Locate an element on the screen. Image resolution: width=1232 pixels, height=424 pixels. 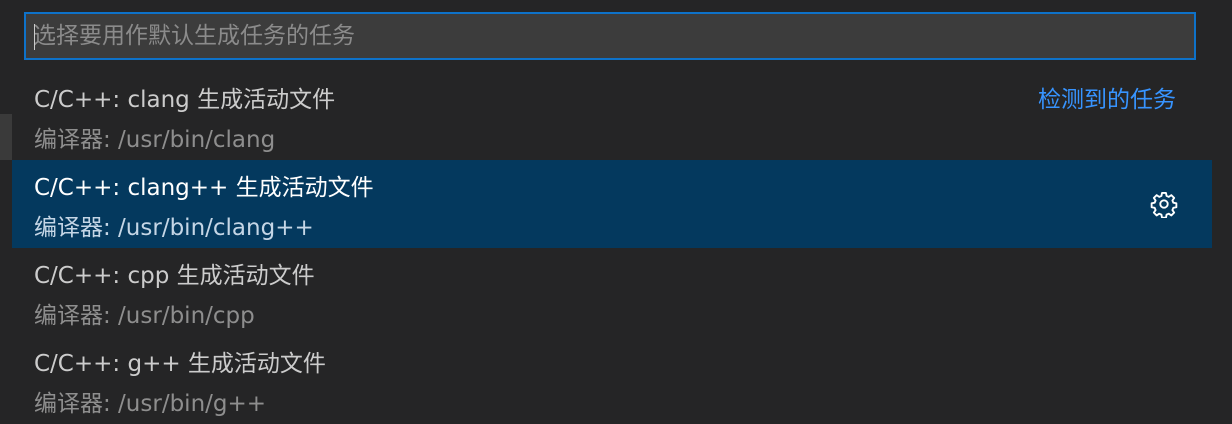
text-caret is located at coordinates (34, 37).